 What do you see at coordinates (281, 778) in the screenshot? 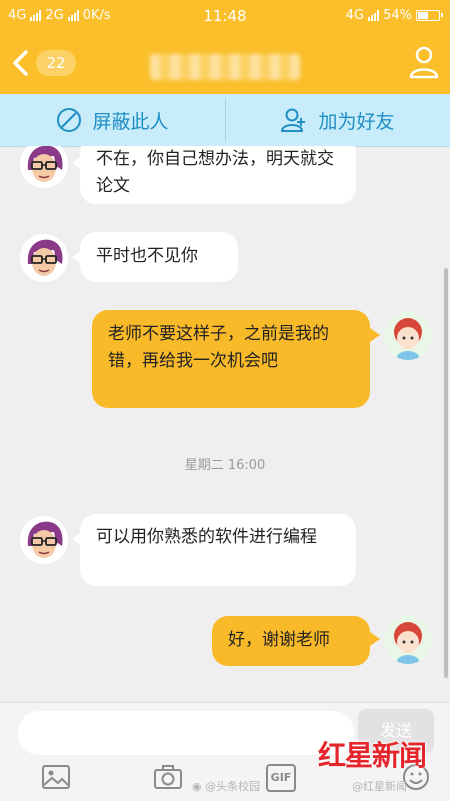
I see `gif-button: GIF` at bounding box center [281, 778].